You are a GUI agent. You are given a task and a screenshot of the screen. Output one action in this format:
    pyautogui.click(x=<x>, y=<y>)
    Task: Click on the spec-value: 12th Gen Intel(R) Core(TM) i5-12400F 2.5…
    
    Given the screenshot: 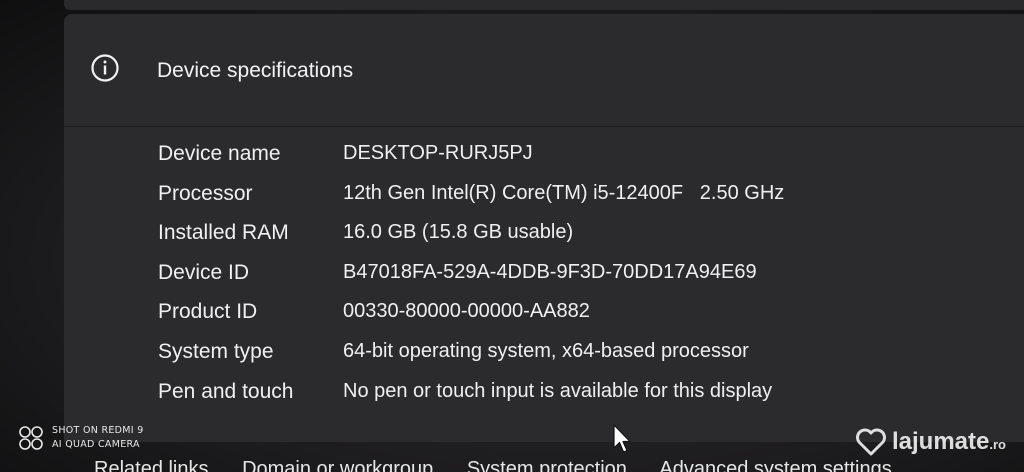 What is the action you would take?
    pyautogui.click(x=564, y=192)
    